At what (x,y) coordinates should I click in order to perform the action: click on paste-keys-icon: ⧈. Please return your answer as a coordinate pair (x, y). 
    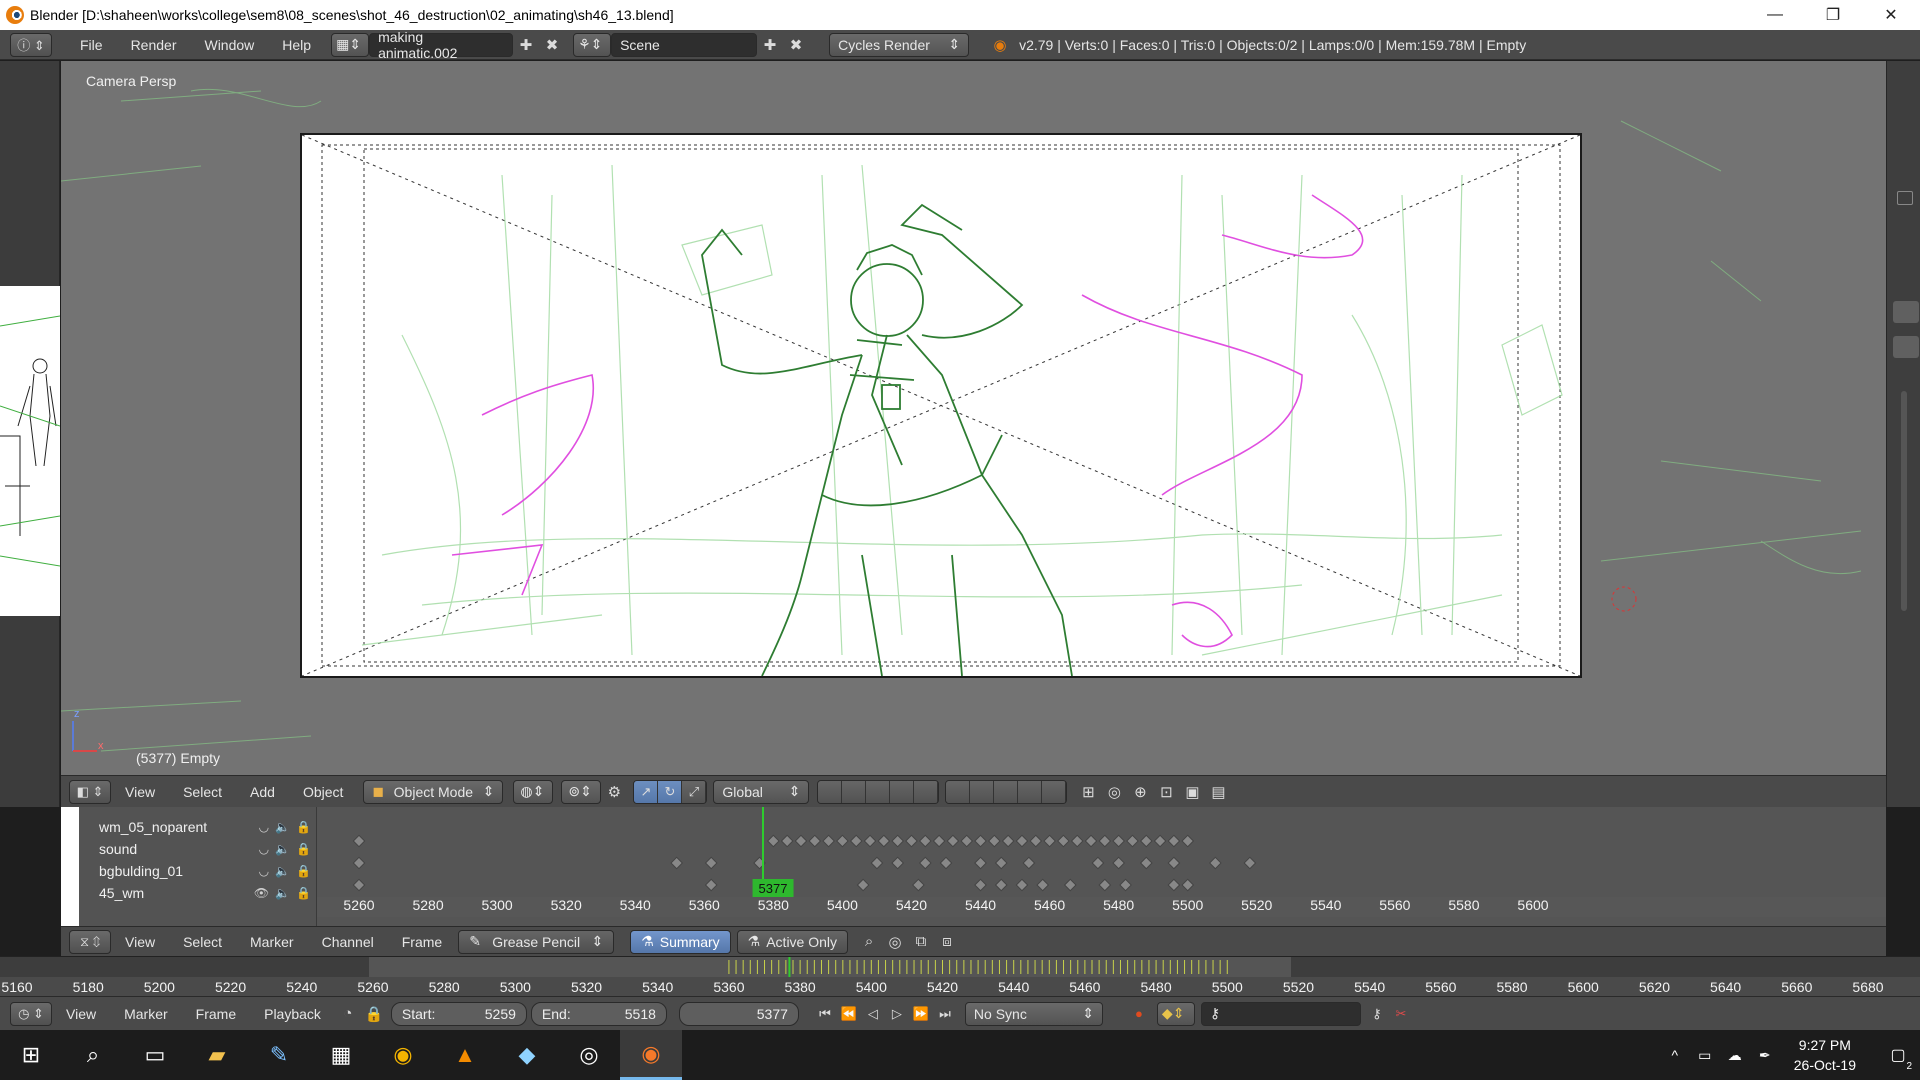
    Looking at the image, I should click on (947, 942).